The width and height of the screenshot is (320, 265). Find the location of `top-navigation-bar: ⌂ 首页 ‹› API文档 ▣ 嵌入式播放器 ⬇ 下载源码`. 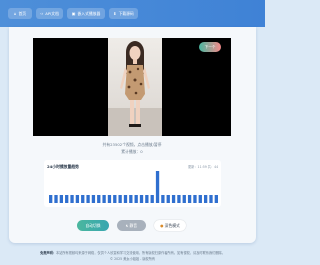

top-navigation-bar: ⌂ 首页 ‹› API文档 ▣ 嵌入式播放器 ⬇ 下载源码 is located at coordinates (132, 13).